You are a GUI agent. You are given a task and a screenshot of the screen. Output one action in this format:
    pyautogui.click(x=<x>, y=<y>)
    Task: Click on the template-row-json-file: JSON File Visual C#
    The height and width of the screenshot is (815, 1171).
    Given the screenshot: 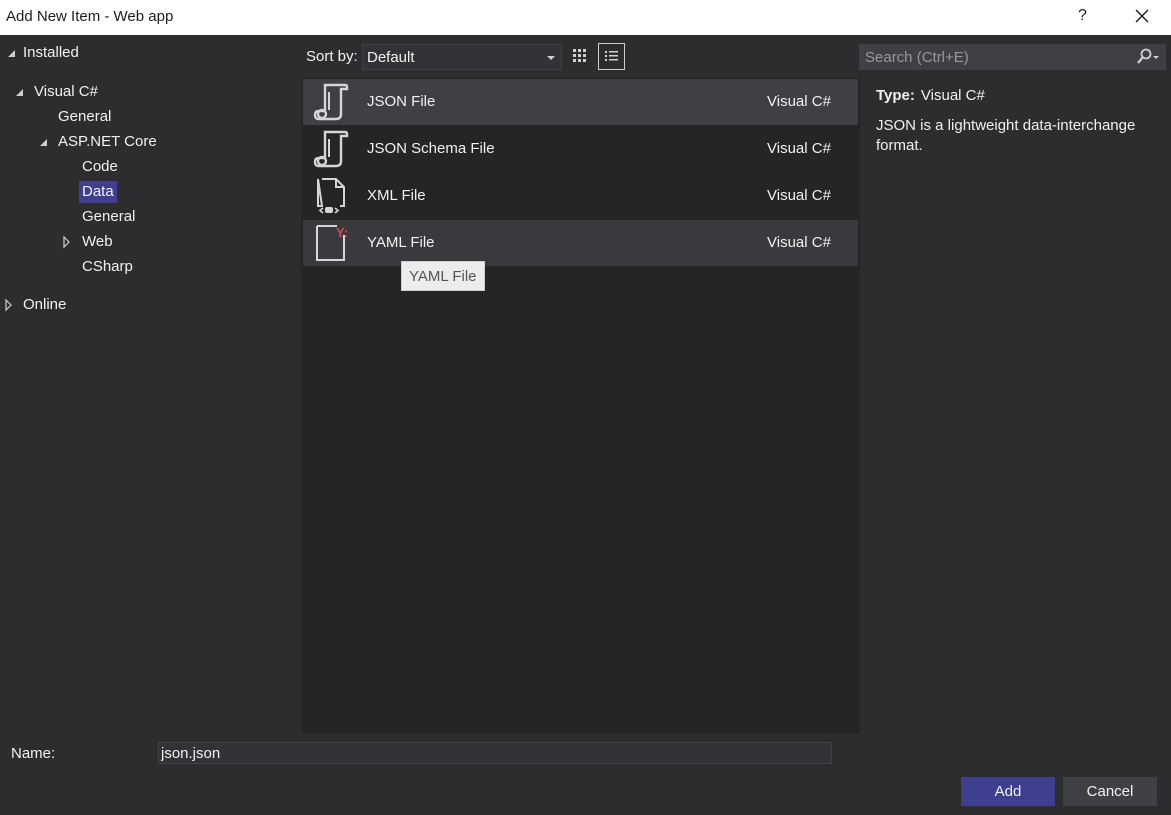 What is the action you would take?
    pyautogui.click(x=580, y=102)
    